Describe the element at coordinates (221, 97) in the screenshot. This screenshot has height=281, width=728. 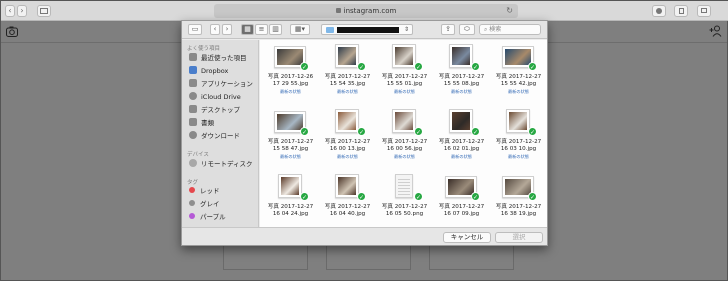
I see `sidebar-item-label: iCloud Drive` at that location.